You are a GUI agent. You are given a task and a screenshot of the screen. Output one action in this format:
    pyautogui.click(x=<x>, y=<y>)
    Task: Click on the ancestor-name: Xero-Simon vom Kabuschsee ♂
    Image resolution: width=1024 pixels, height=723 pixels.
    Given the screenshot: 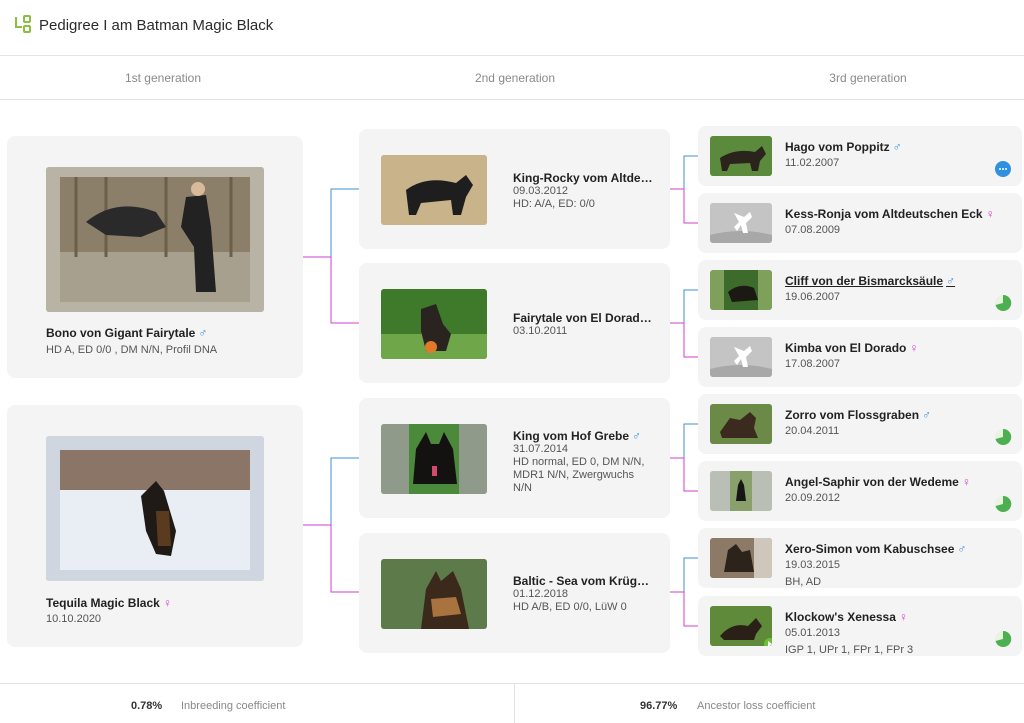 What is the action you would take?
    pyautogui.click(x=875, y=549)
    